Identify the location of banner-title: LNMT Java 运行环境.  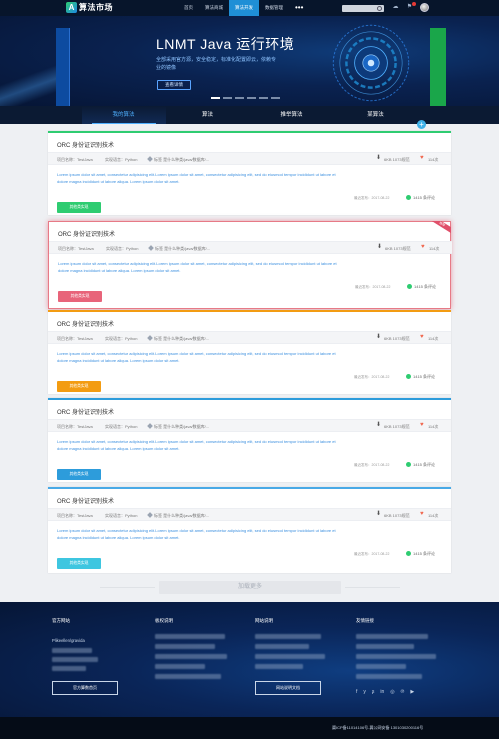
(225, 44).